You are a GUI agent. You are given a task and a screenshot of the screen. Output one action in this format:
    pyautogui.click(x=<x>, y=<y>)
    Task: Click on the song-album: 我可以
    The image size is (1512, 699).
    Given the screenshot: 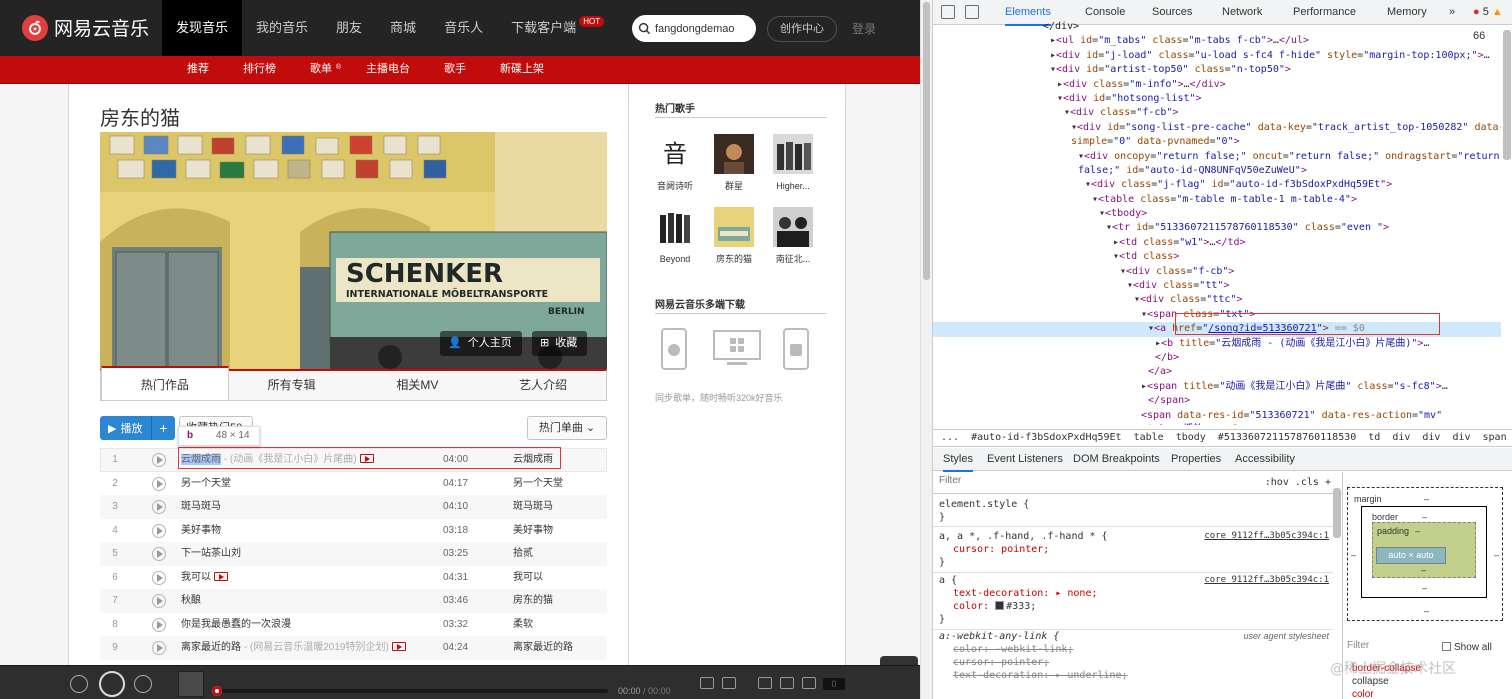 What is the action you would take?
    pyautogui.click(x=528, y=578)
    